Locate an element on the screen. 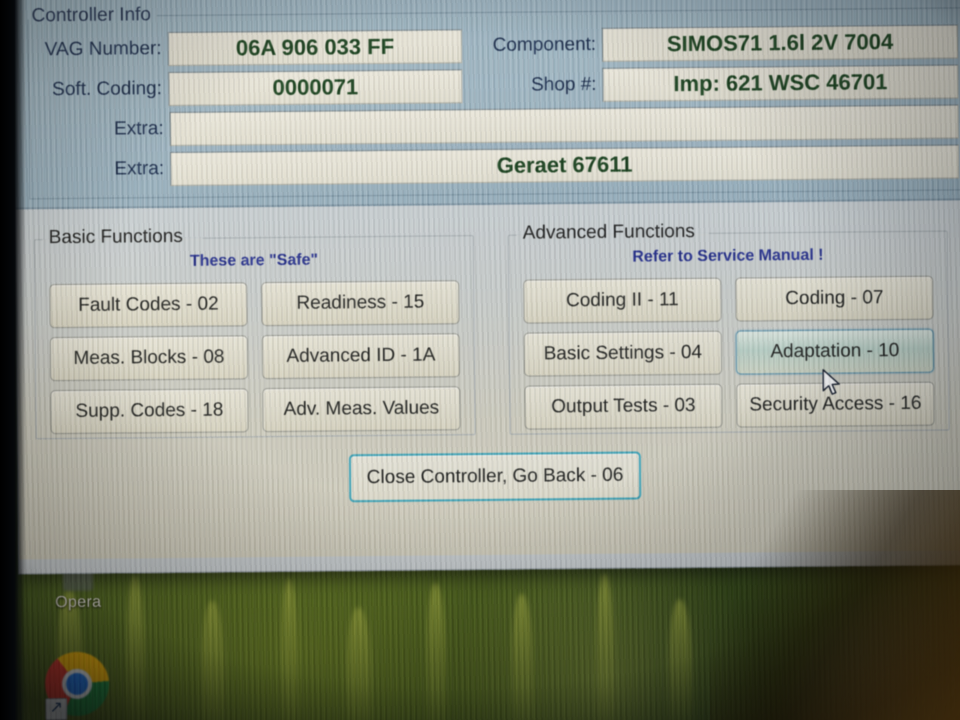 The width and height of the screenshot is (960, 720). button-readiness: Readiness - 15 is located at coordinates (360, 303).